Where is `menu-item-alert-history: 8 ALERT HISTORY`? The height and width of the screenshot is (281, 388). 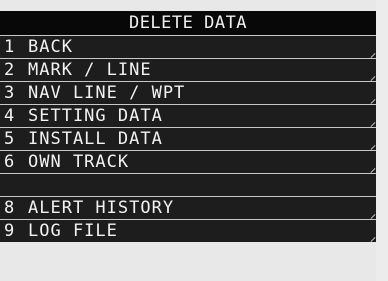 menu-item-alert-history: 8 ALERT HISTORY is located at coordinates (188, 207).